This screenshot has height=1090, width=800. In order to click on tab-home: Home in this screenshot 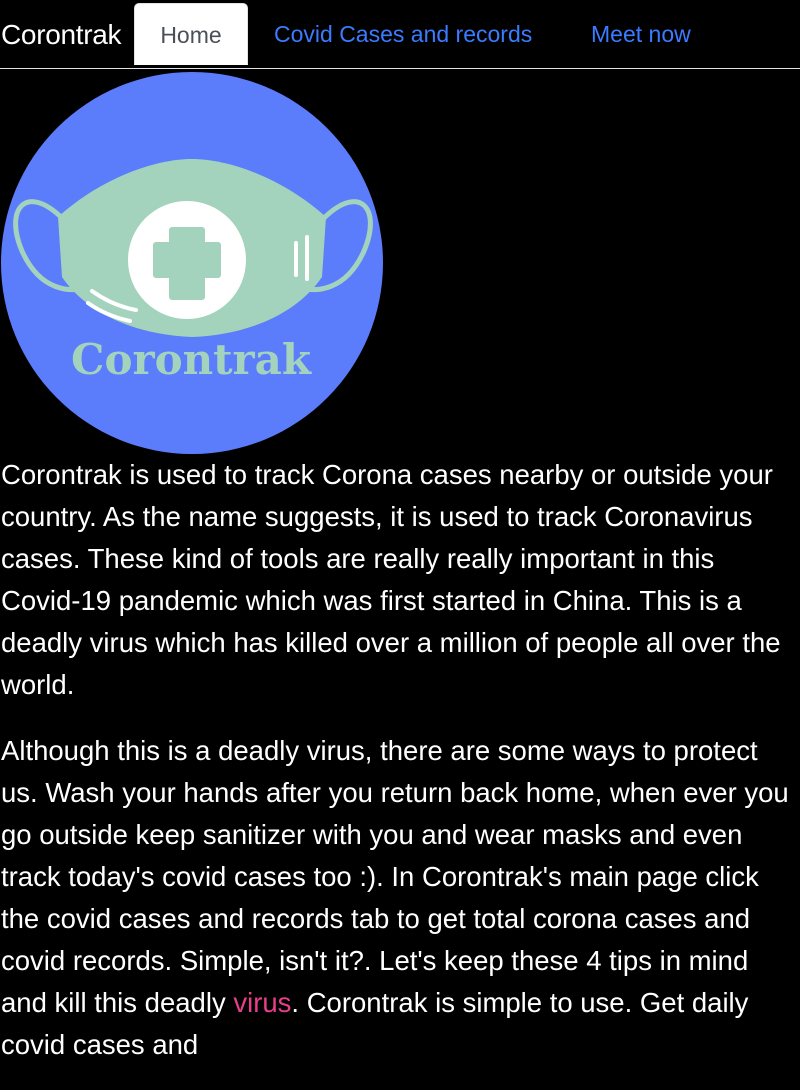, I will do `click(191, 34)`.